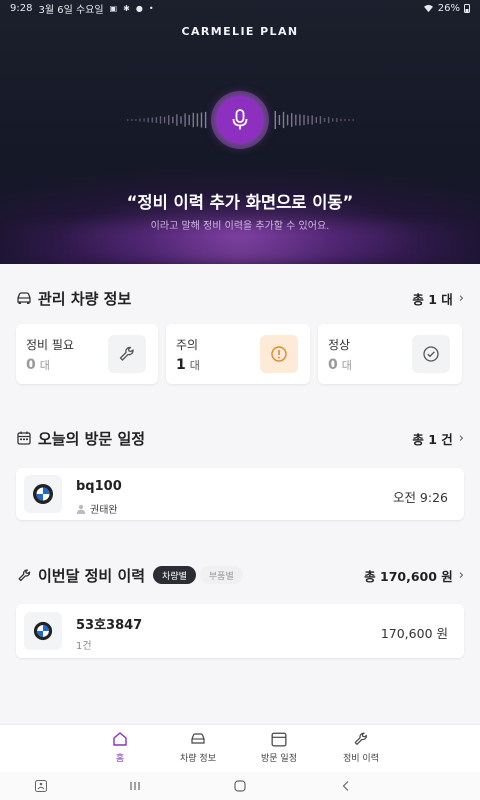 This screenshot has height=800, width=480. Describe the element at coordinates (120, 739) in the screenshot. I see `home-icon` at that location.